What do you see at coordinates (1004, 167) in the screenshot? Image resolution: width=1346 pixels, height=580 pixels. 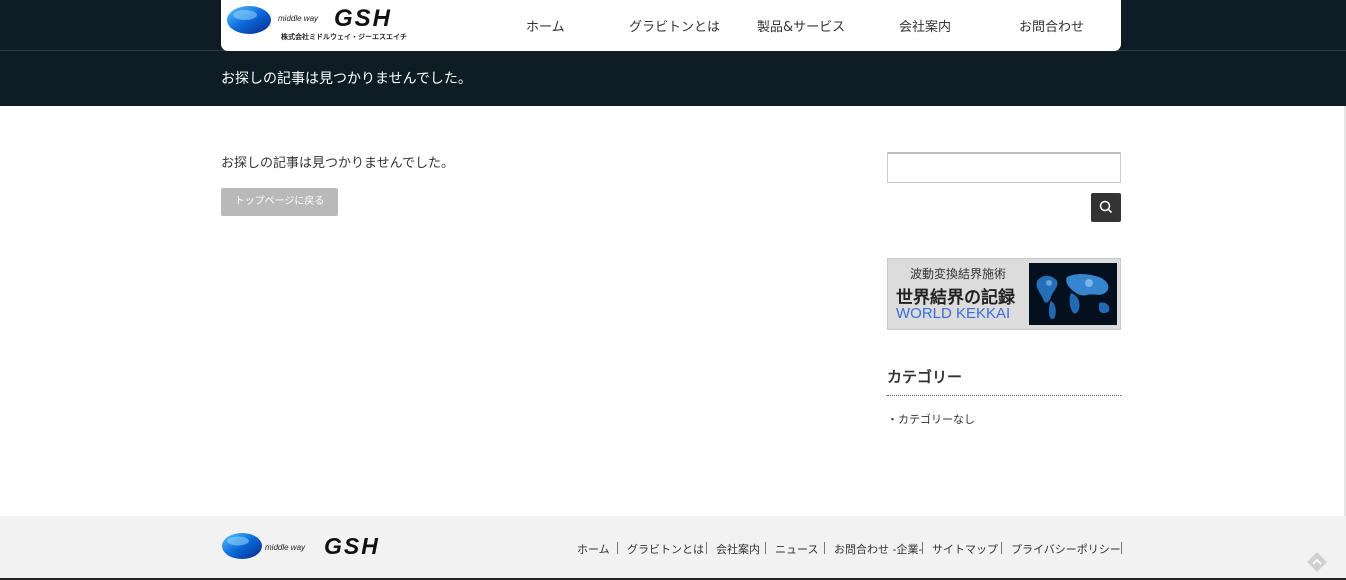 I see `search-input` at bounding box center [1004, 167].